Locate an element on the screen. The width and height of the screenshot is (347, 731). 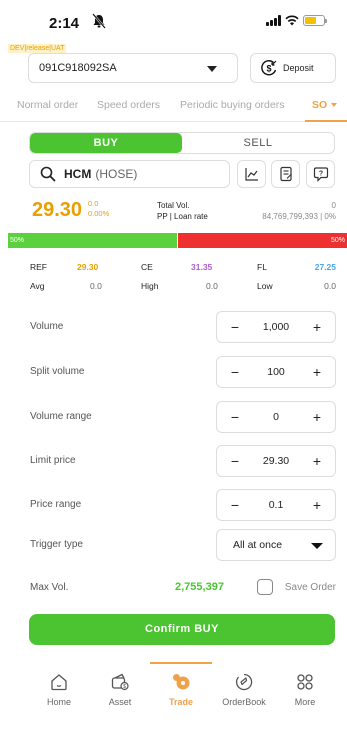
split-volume-increment-button: + is located at coordinates (317, 372).